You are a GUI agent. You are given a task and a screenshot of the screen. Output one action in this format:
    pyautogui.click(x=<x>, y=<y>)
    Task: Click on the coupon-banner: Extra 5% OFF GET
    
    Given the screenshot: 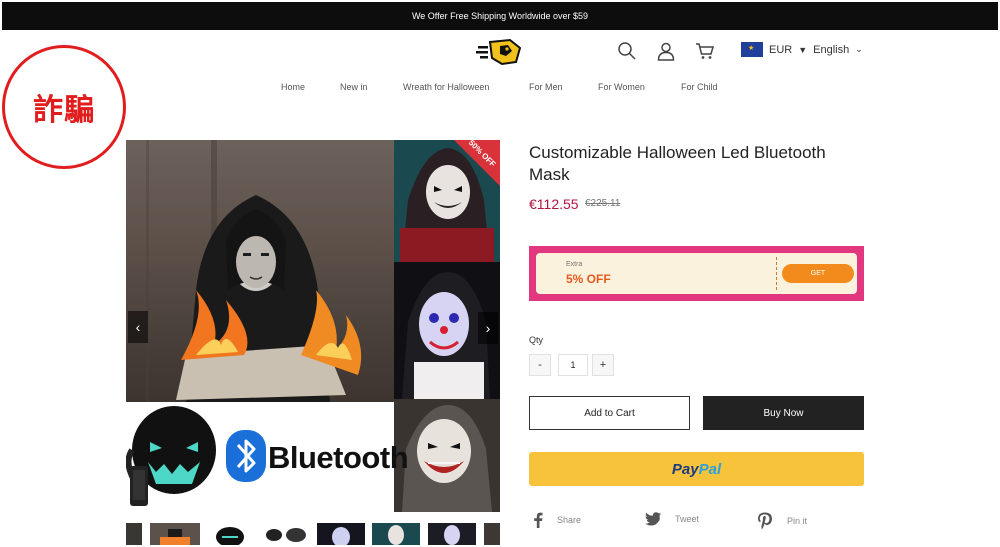 What is the action you would take?
    pyautogui.click(x=696, y=273)
    